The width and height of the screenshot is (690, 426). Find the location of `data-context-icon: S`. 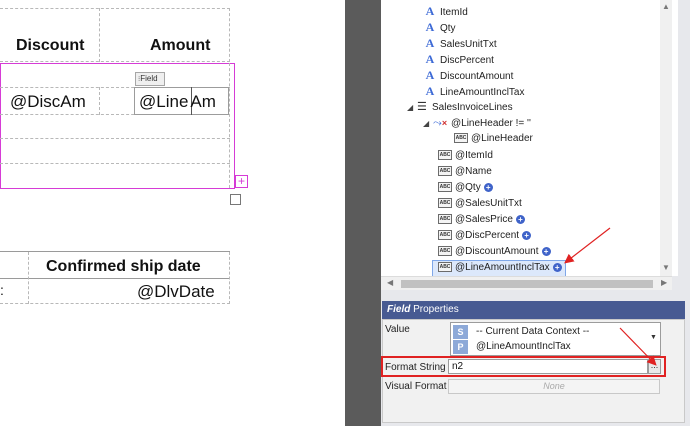

data-context-icon: S is located at coordinates (460, 332).